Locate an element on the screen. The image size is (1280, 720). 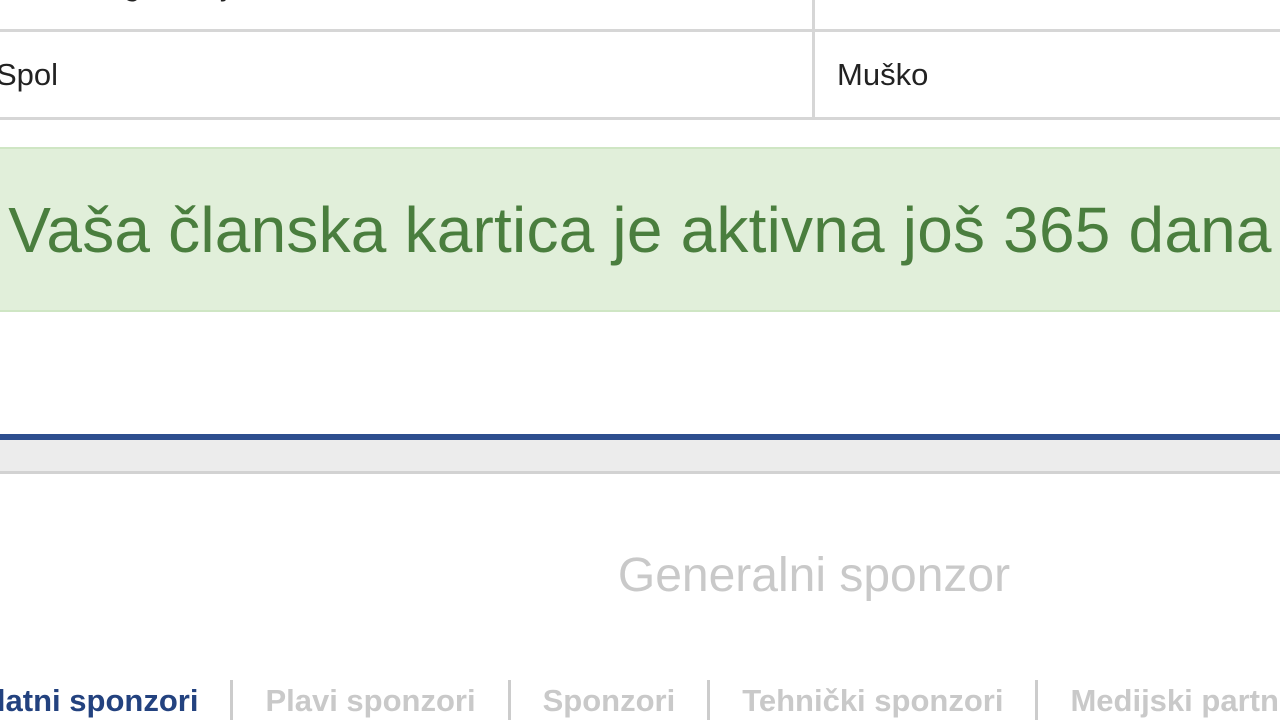
tab-gold-sponsors: Zlatni sponzori is located at coordinates (115, 701).